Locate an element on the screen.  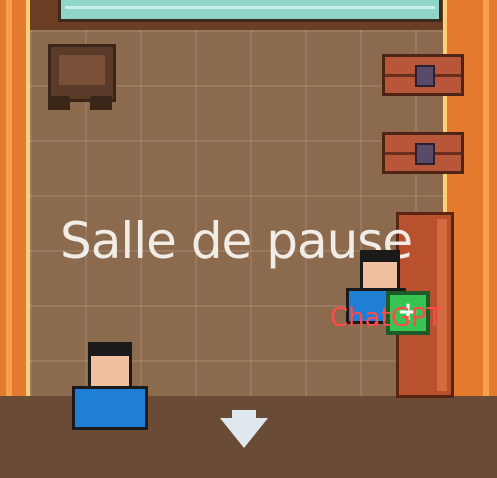
left-wall is located at coordinates (15, 200).